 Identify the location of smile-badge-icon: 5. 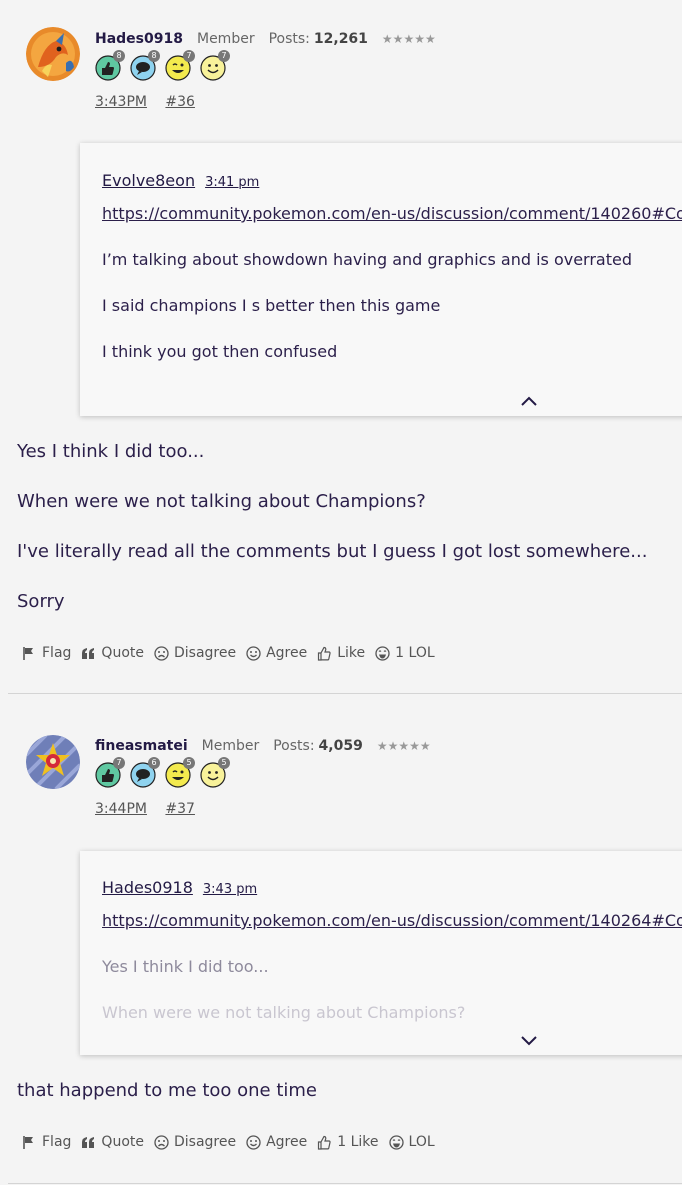
(215, 772).